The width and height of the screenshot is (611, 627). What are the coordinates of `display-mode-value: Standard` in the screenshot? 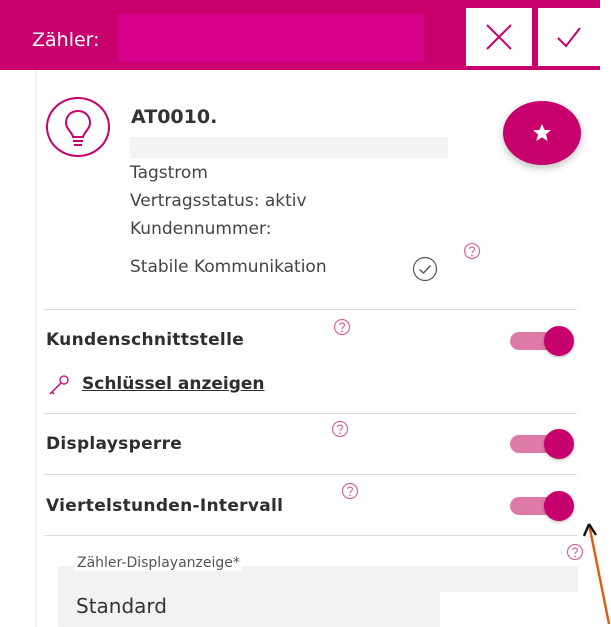 It's located at (121, 606).